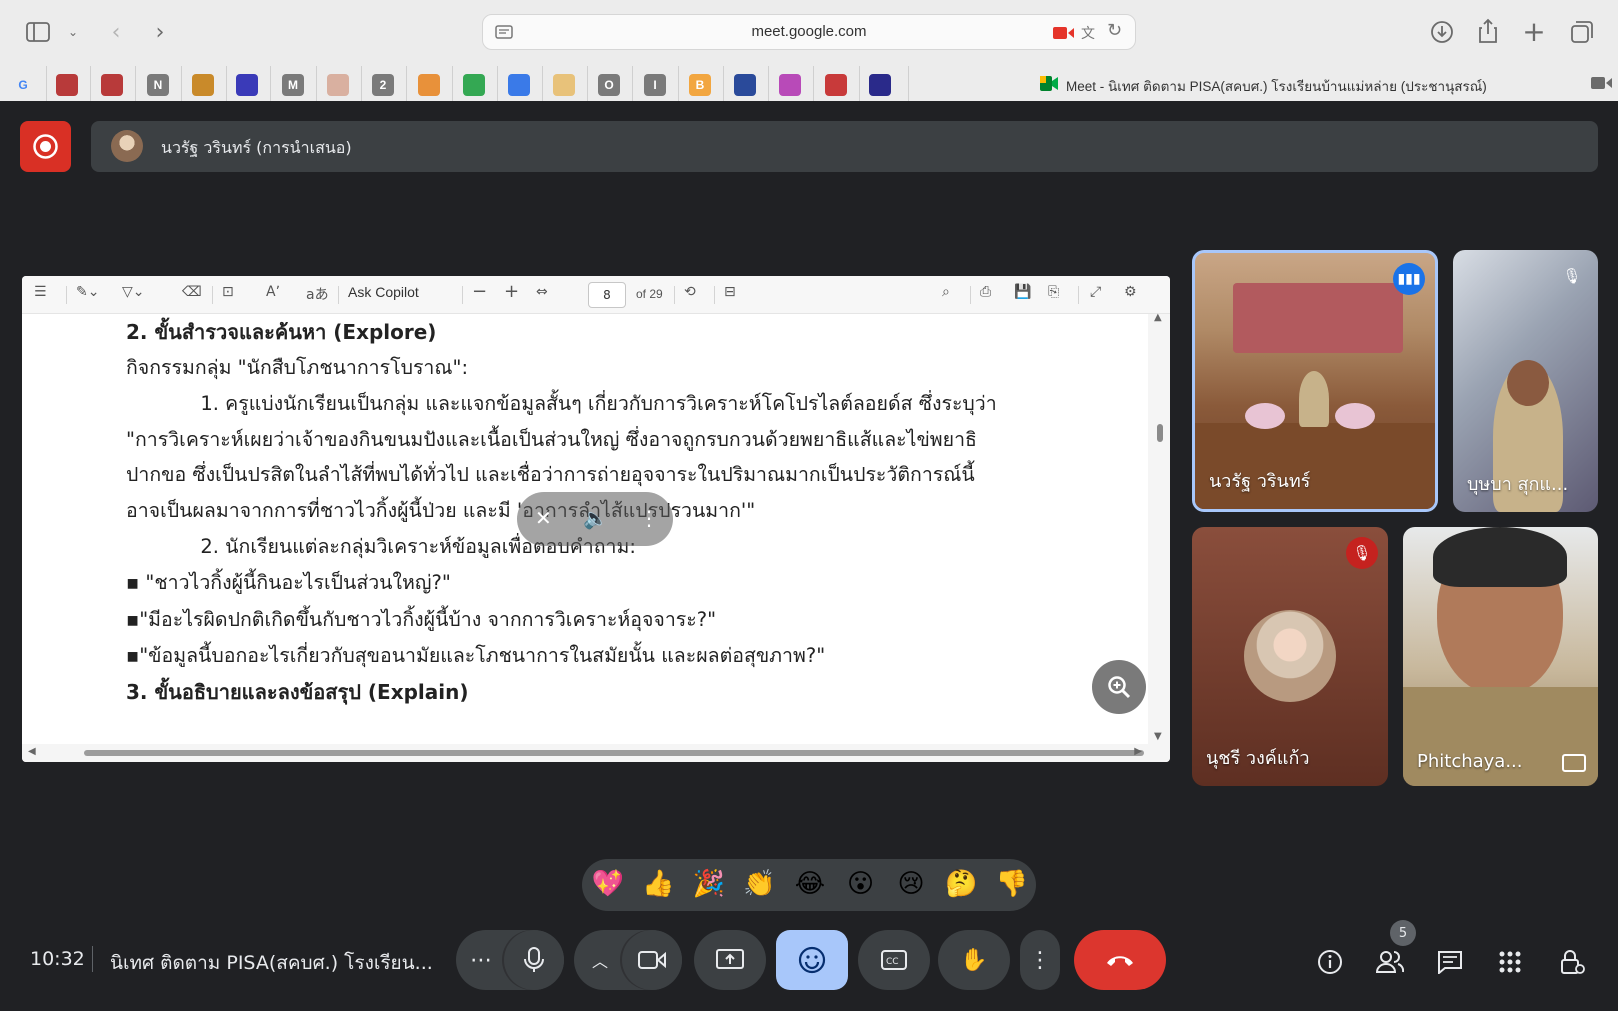 This screenshot has height=1011, width=1618. I want to click on pen-icon, so click(836, 85).